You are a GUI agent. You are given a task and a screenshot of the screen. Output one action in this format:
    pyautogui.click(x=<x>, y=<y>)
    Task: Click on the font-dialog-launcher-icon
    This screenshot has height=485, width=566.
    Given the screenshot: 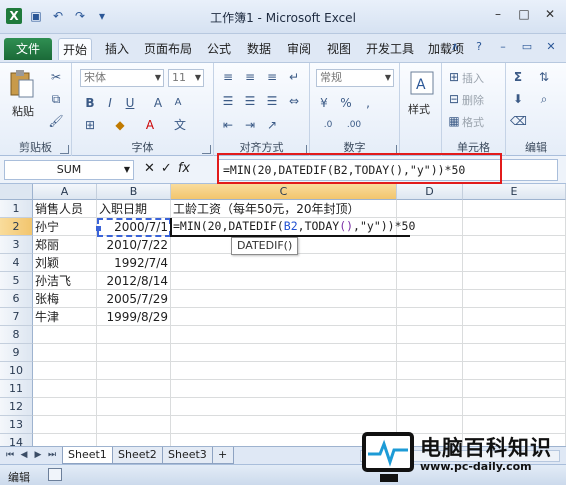 What is the action you would take?
    pyautogui.click(x=206, y=149)
    